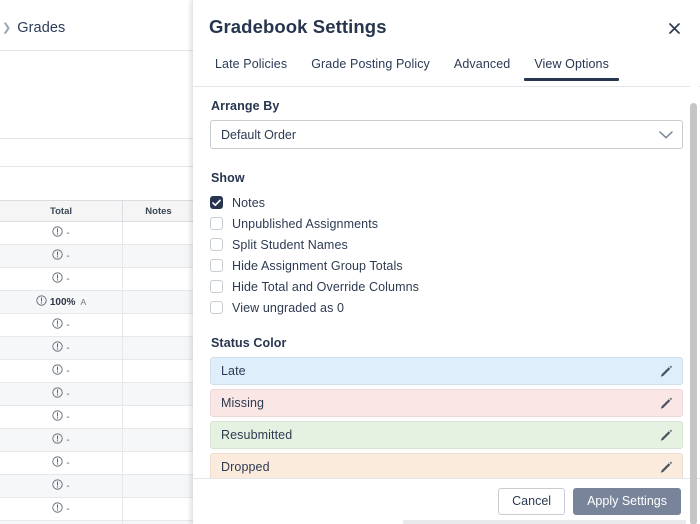  I want to click on status-color-row-dropped: Dropped, so click(446, 465).